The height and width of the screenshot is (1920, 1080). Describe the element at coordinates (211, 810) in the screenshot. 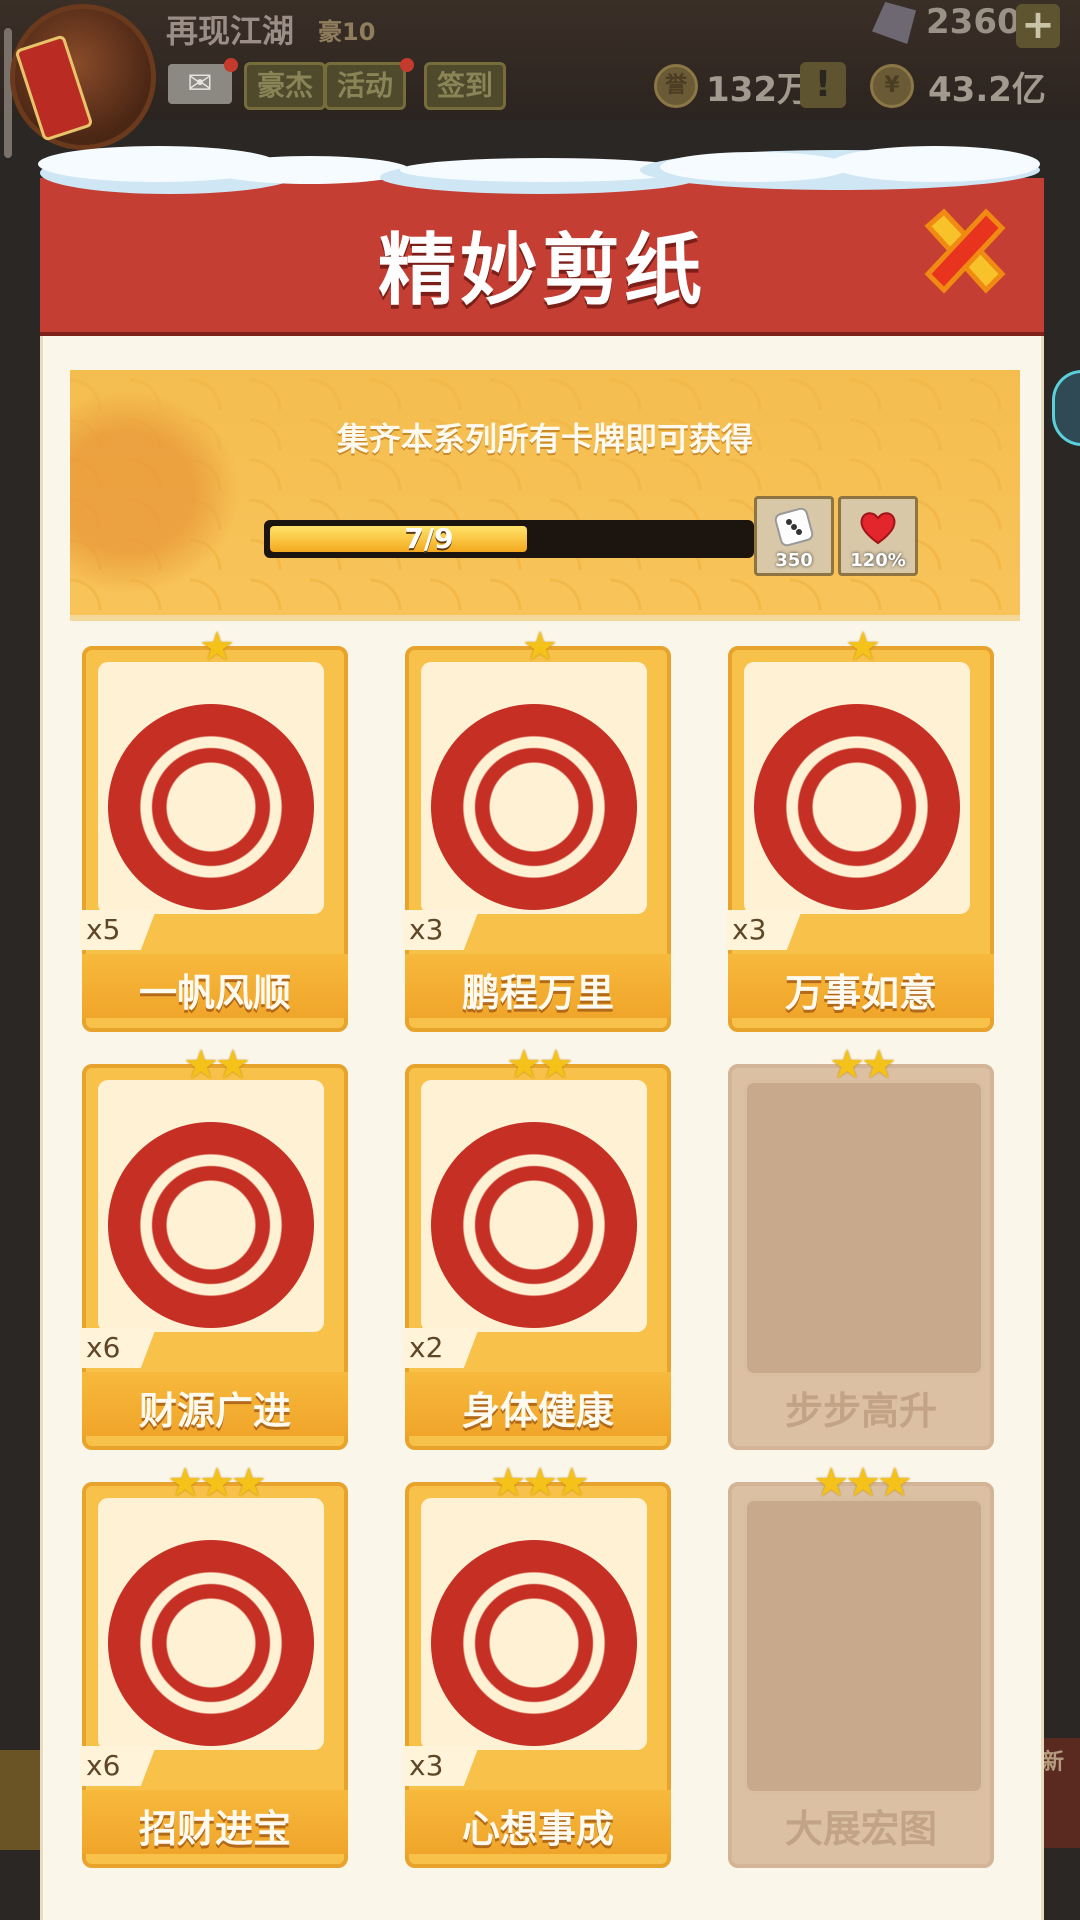

I see `papercut-glyph: 帆` at that location.